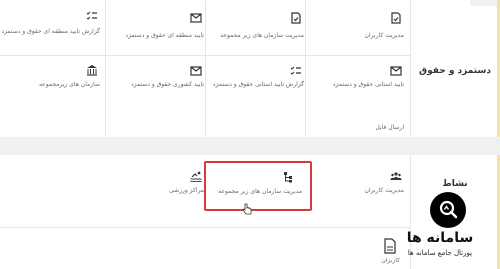  I want to click on tile-label: گزارش تایید استانی حقوق و دستمزد, so click(258, 84).